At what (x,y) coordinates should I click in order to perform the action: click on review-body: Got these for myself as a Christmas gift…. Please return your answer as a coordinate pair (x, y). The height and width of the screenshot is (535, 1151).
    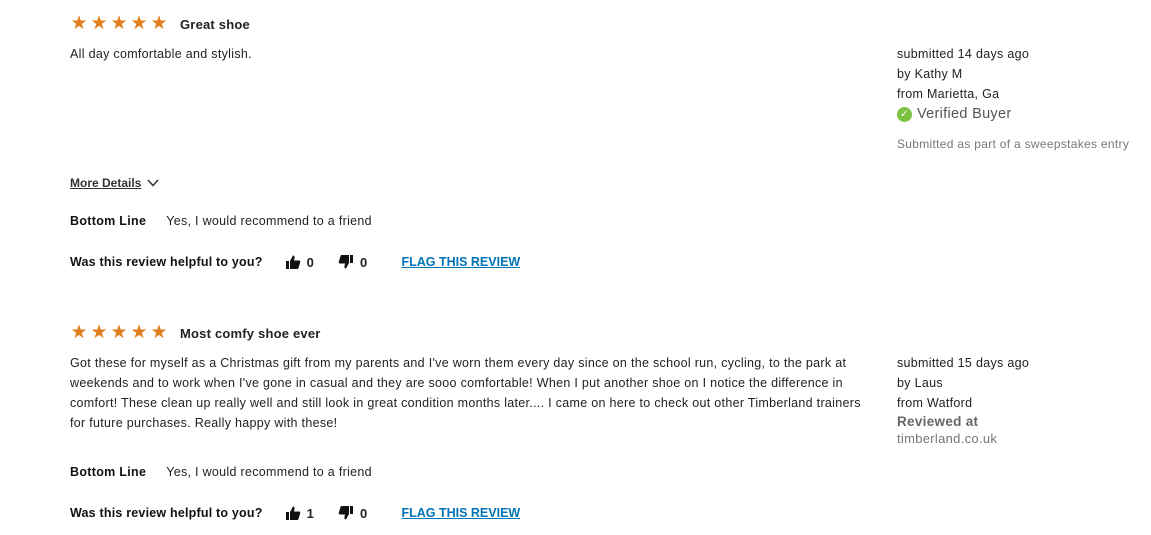
    Looking at the image, I should click on (465, 393).